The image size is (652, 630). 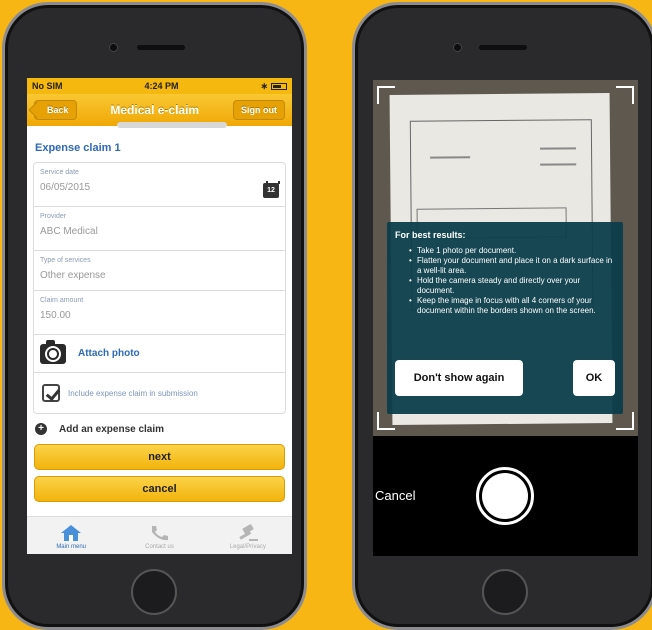 I want to click on tab-main-menu-label: Main menu, so click(x=71, y=547).